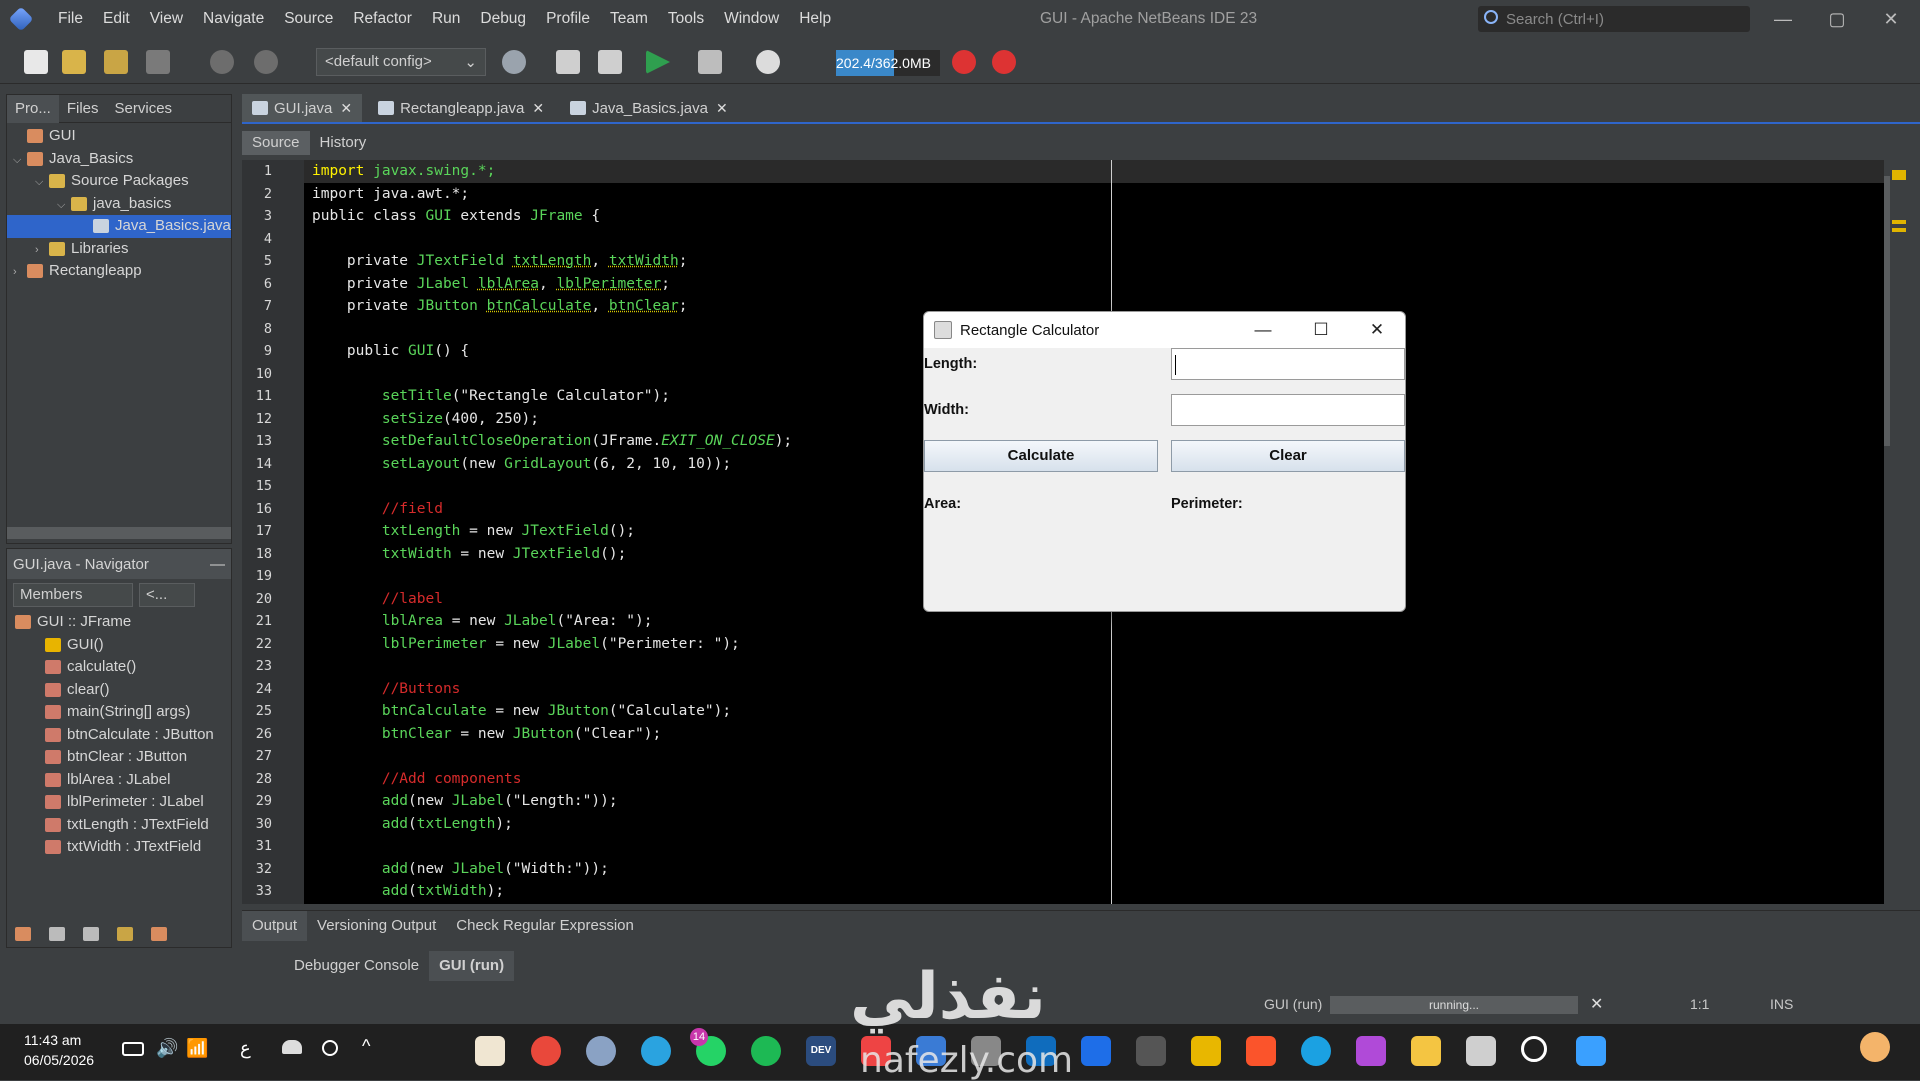 The height and width of the screenshot is (1081, 1920). I want to click on code-line: private JLabel lblArea, lblPerimeter;, so click(1094, 284).